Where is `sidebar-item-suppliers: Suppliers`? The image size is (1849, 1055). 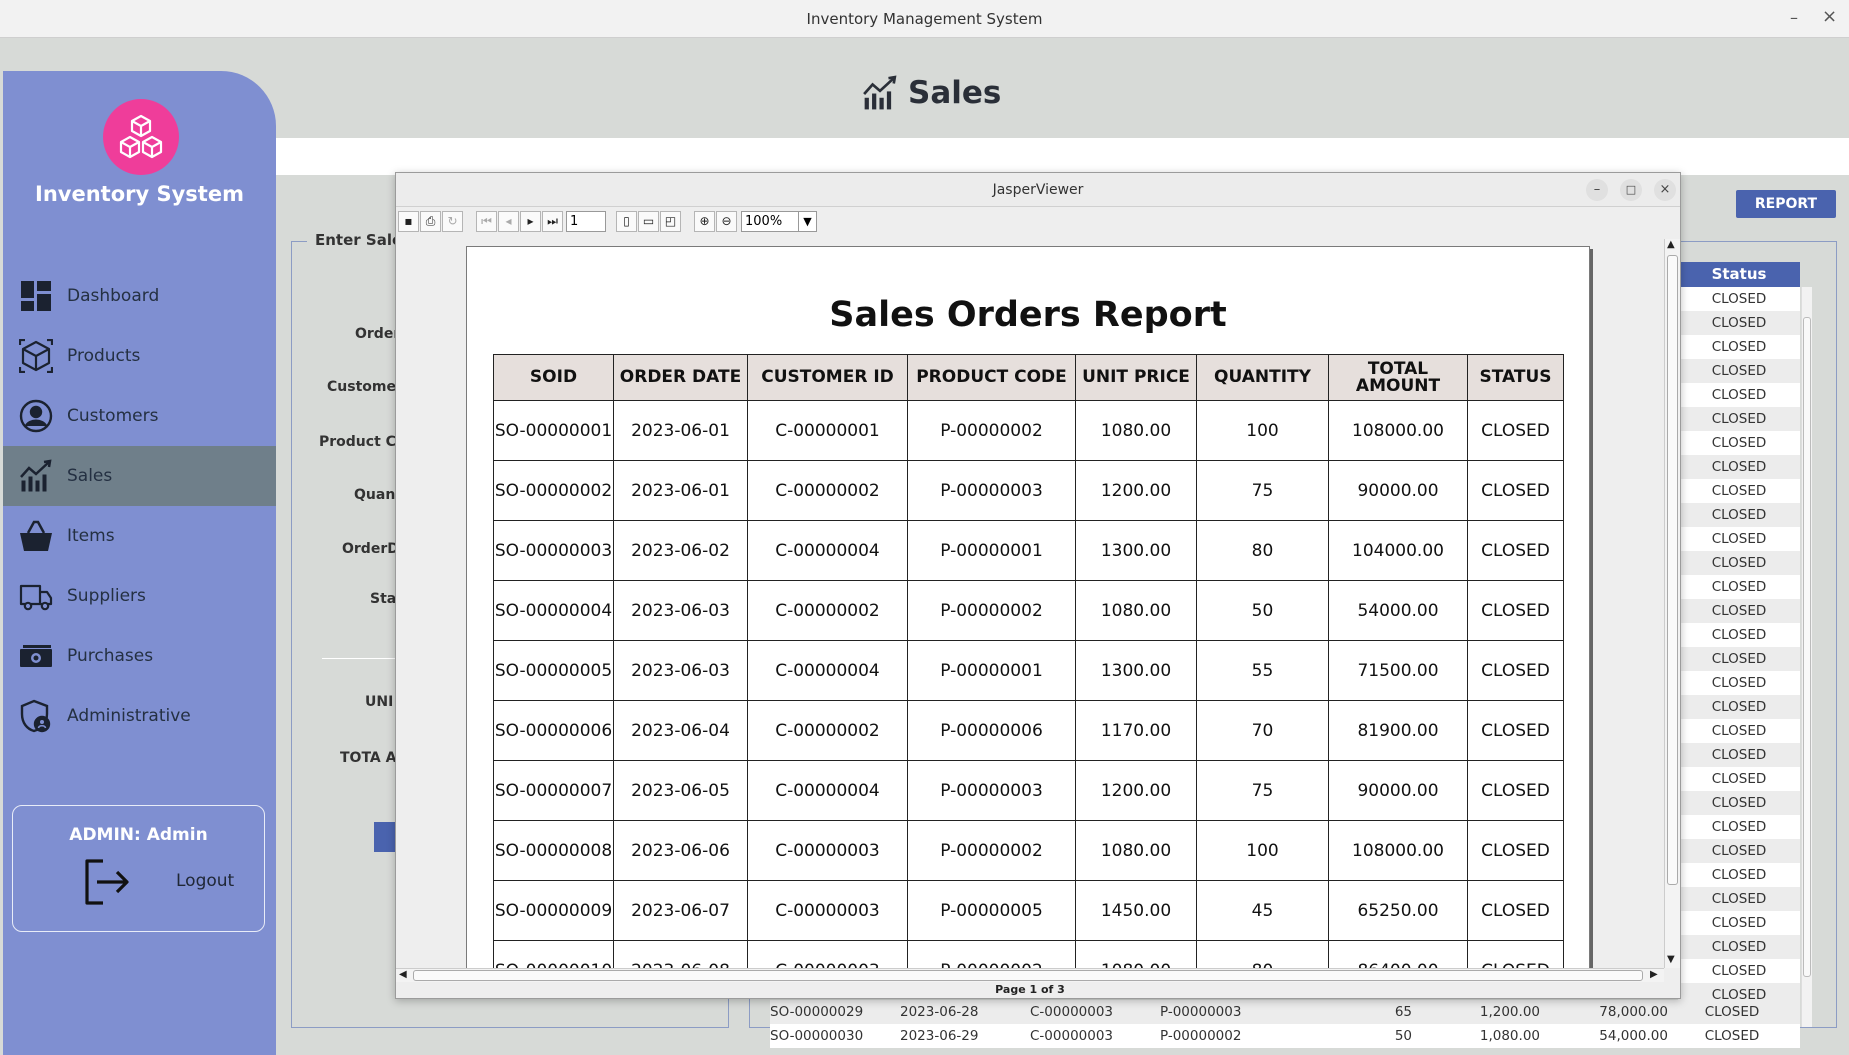
sidebar-item-suppliers: Suppliers is located at coordinates (139, 596).